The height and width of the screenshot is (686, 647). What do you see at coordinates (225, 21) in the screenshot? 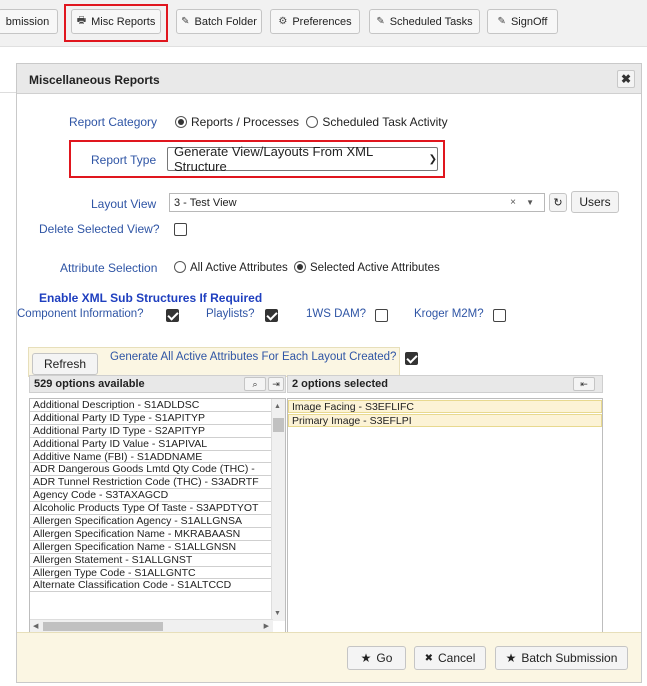
I see `batch-folder-label: Batch Folder` at bounding box center [225, 21].